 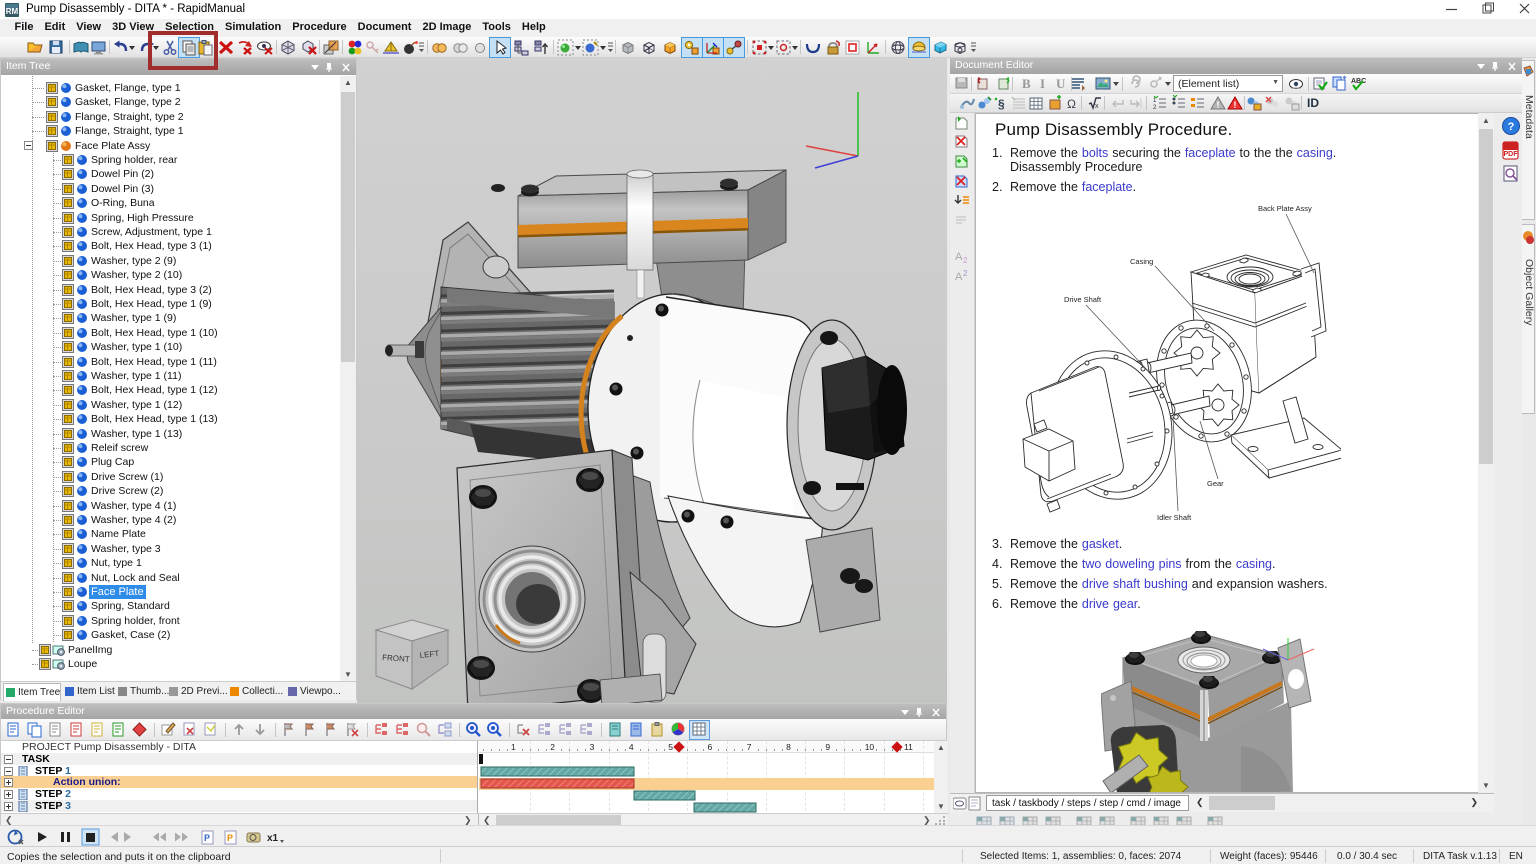 What do you see at coordinates (1083, 299) in the screenshot?
I see `svg-text: Drive Shaft` at bounding box center [1083, 299].